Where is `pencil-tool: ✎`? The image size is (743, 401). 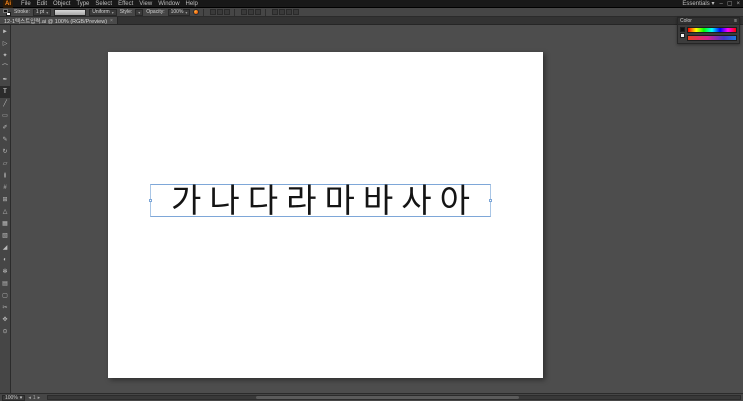 pencil-tool: ✎ is located at coordinates (5, 140).